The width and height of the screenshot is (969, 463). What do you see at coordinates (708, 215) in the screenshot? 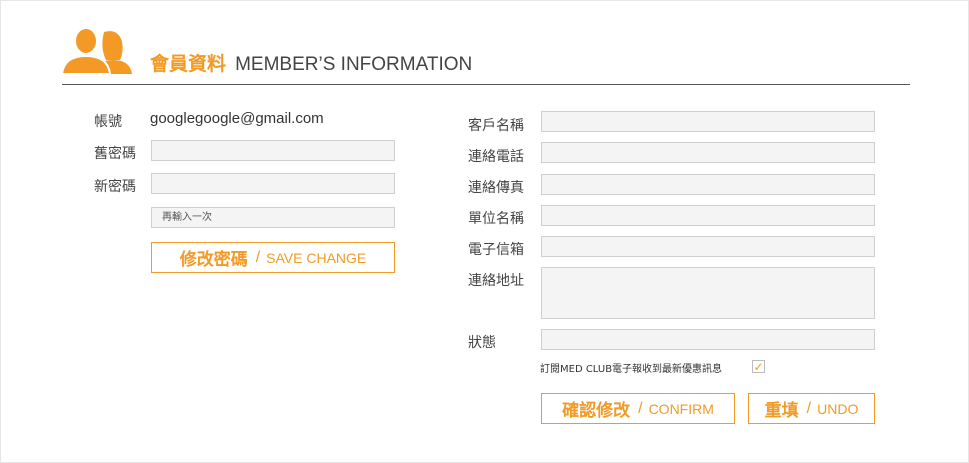
I see `unit-name-input` at bounding box center [708, 215].